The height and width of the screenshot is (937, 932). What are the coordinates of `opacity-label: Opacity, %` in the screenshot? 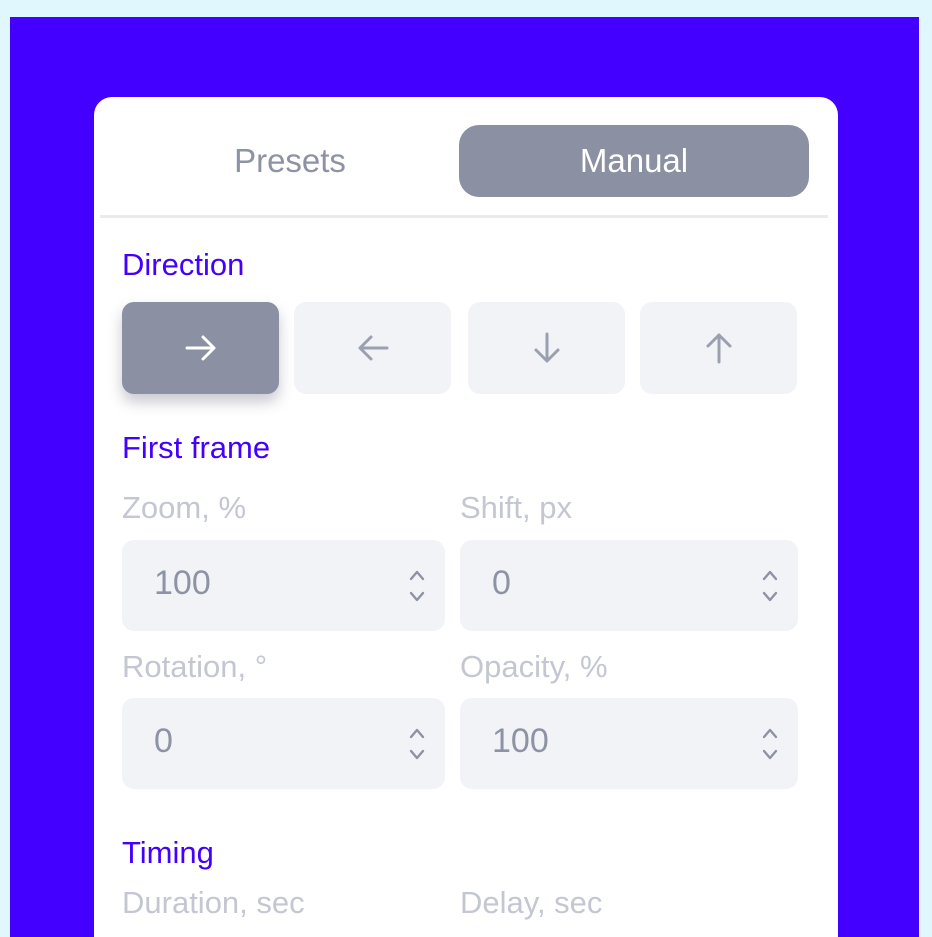 It's located at (534, 666).